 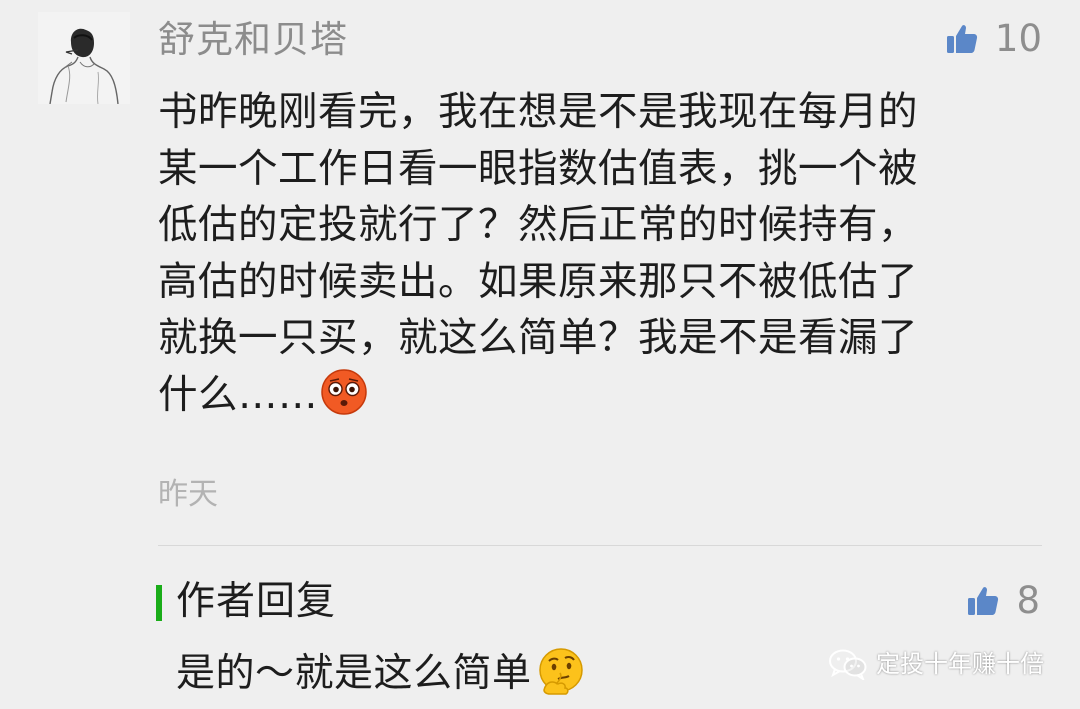 What do you see at coordinates (960, 664) in the screenshot?
I see `watermark-text: 定投十年赚十倍` at bounding box center [960, 664].